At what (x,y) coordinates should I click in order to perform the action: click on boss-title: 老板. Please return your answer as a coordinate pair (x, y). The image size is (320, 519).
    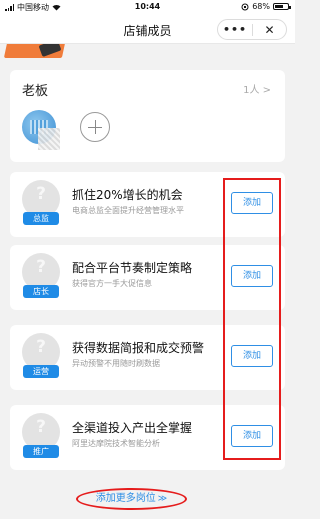
    Looking at the image, I should click on (35, 91).